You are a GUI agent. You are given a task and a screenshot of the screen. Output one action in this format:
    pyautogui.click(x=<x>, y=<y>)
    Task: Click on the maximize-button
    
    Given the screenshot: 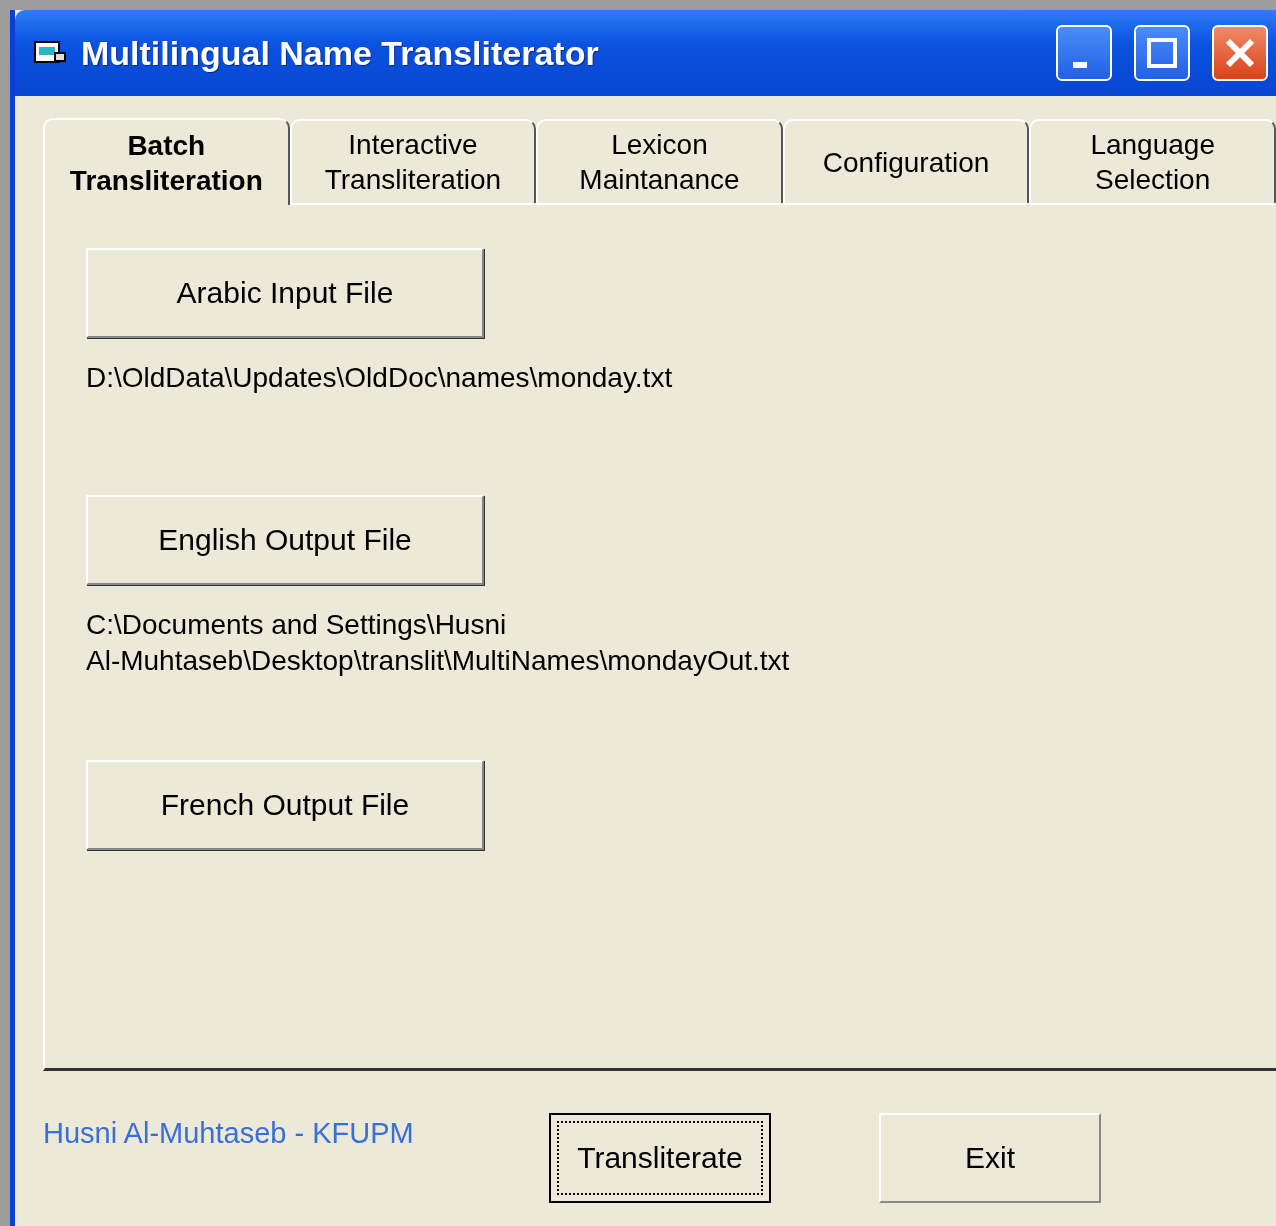 What is the action you would take?
    pyautogui.click(x=1162, y=53)
    